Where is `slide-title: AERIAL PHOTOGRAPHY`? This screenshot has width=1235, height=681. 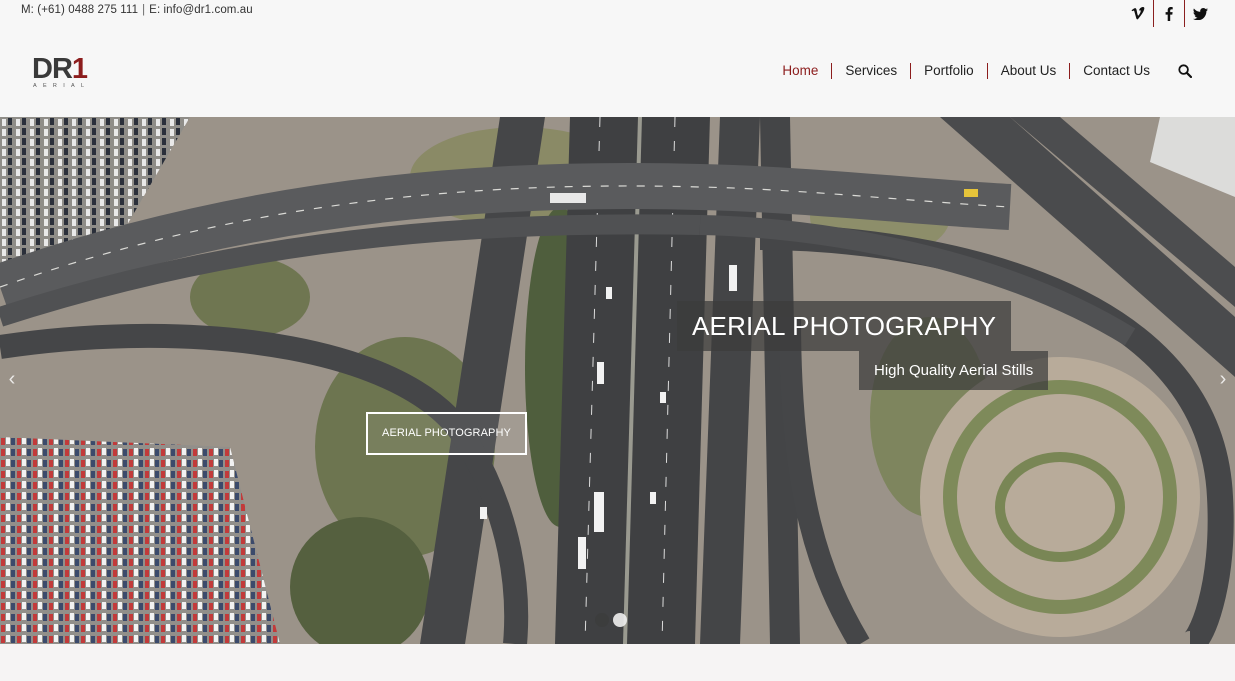
slide-title: AERIAL PHOTOGRAPHY is located at coordinates (844, 326).